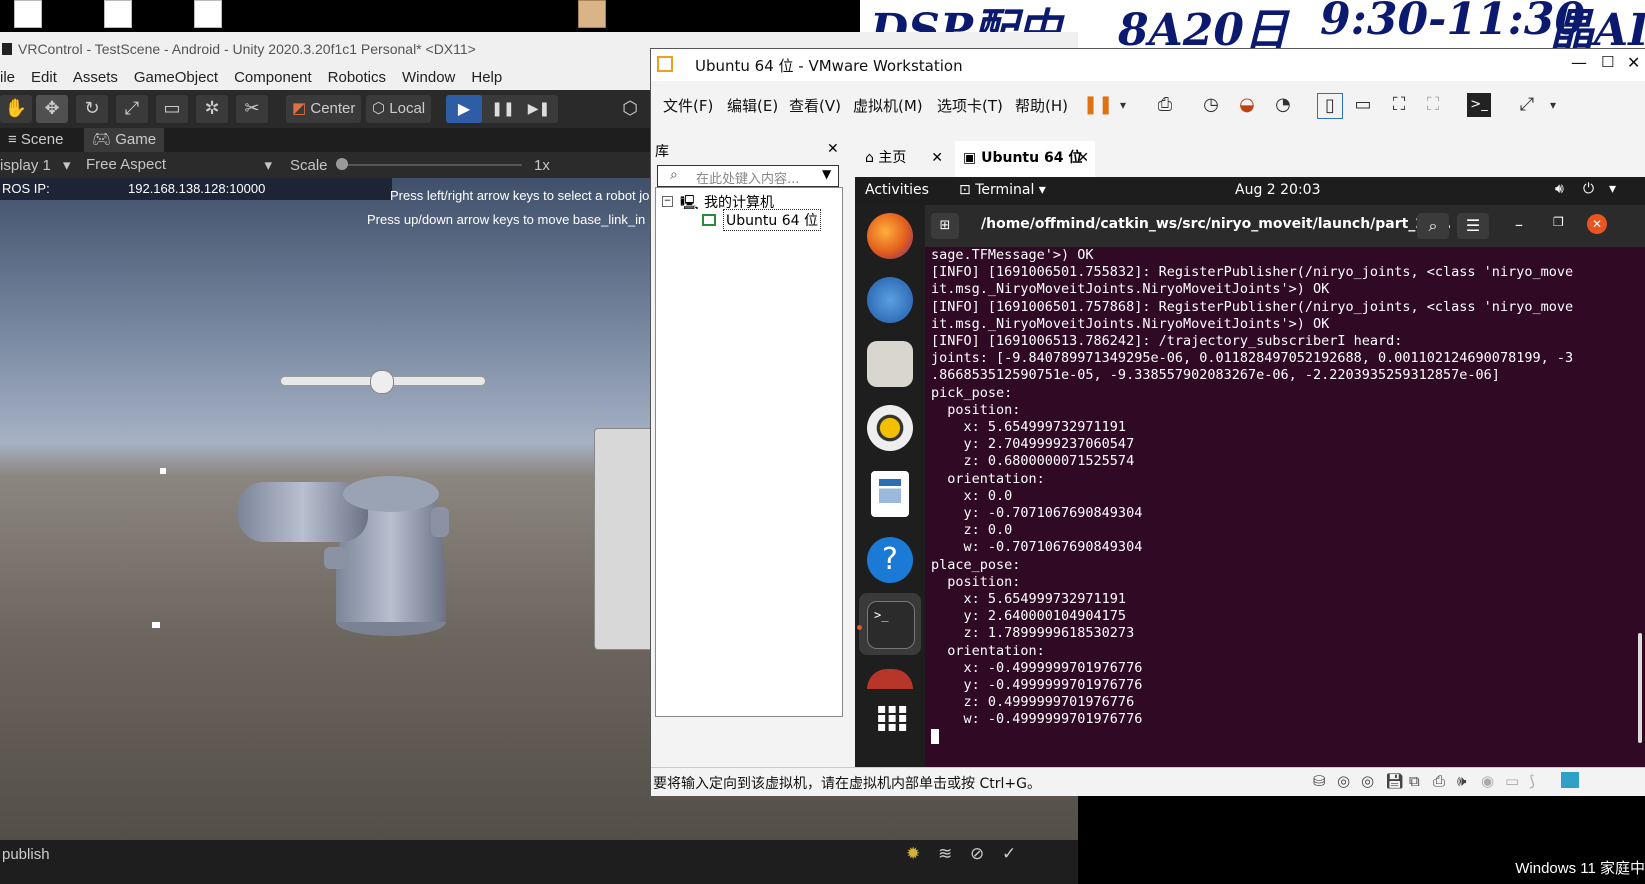  What do you see at coordinates (1025, 159) in the screenshot?
I see `tab-ubuntu: ▣ Ubuntu 64 位 ✕` at bounding box center [1025, 159].